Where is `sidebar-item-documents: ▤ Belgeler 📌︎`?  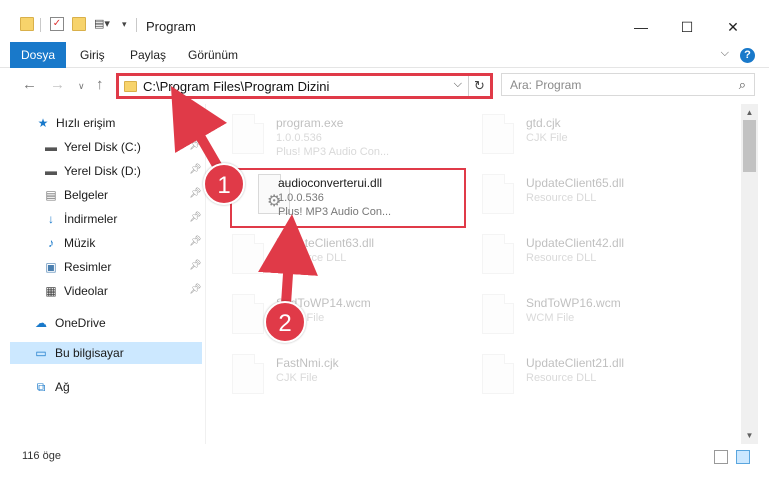
sidebar-item-documents: ▤ Belgeler 📌︎ is located at coordinates (103, 195).